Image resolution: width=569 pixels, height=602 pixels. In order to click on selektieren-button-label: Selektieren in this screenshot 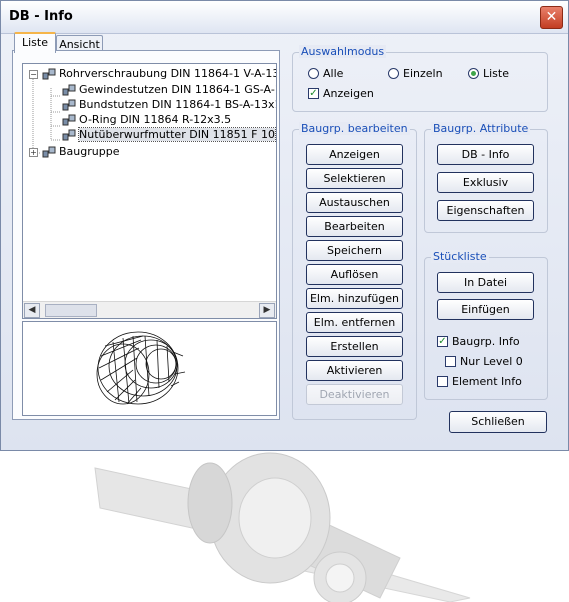, I will do `click(354, 178)`.